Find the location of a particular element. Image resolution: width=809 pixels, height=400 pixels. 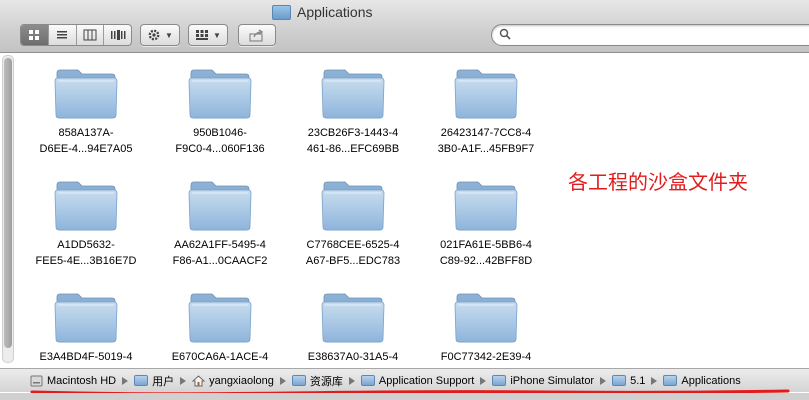

path-item-library: 资源库 is located at coordinates (317, 381).